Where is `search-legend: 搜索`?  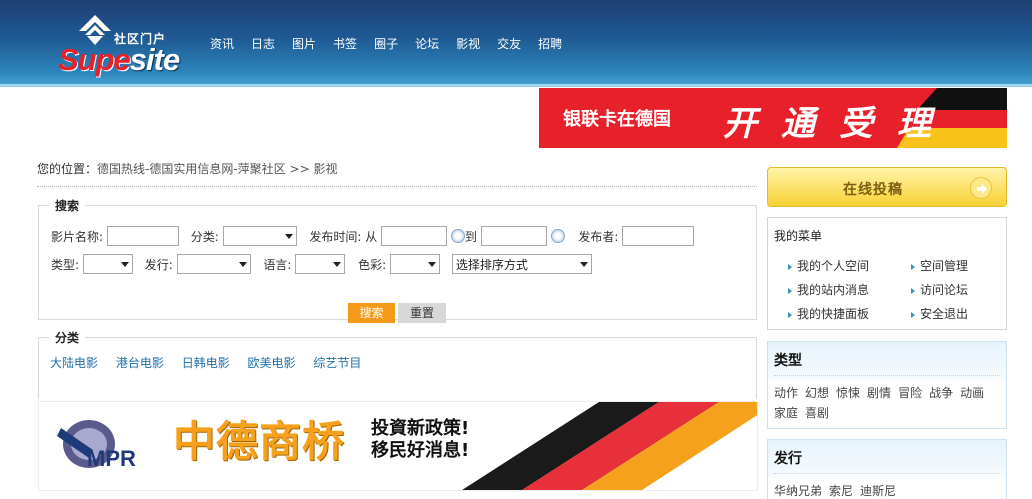
search-legend: 搜索 is located at coordinates (67, 205).